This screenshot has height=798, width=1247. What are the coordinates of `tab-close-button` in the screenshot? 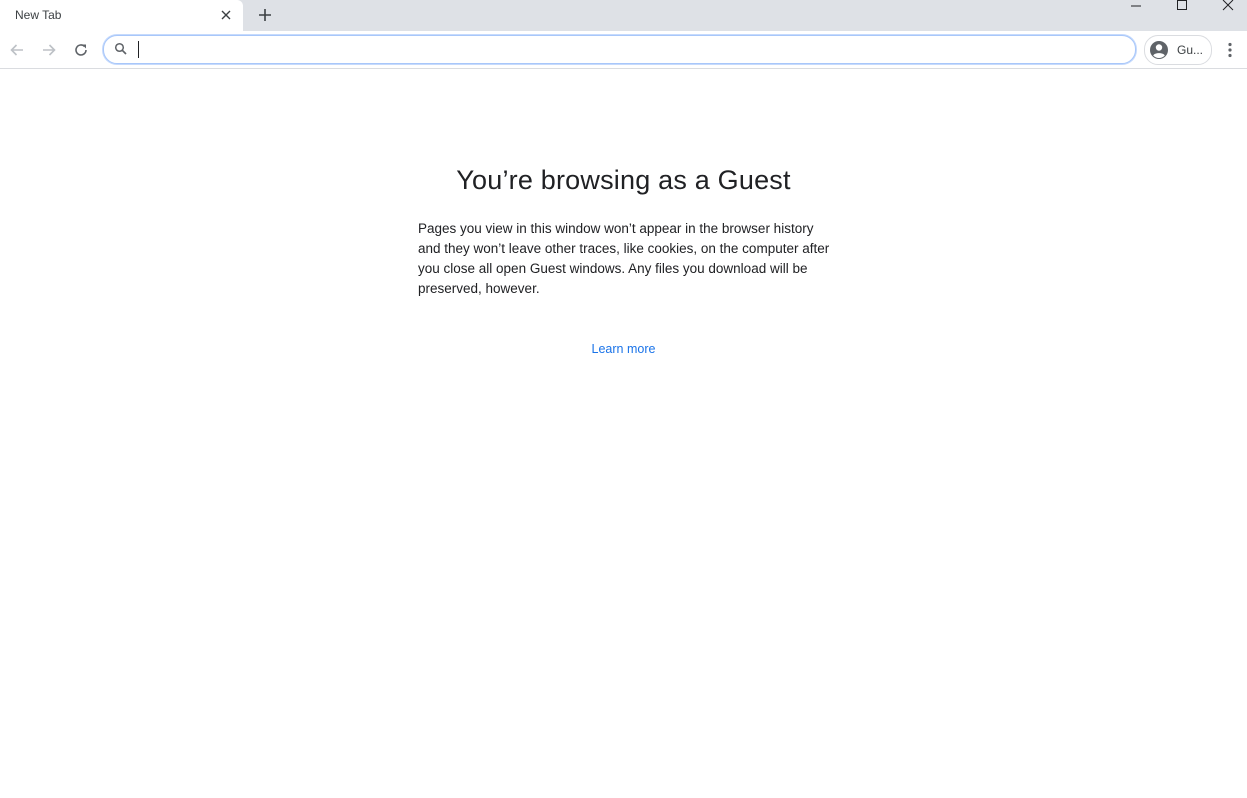 It's located at (226, 15).